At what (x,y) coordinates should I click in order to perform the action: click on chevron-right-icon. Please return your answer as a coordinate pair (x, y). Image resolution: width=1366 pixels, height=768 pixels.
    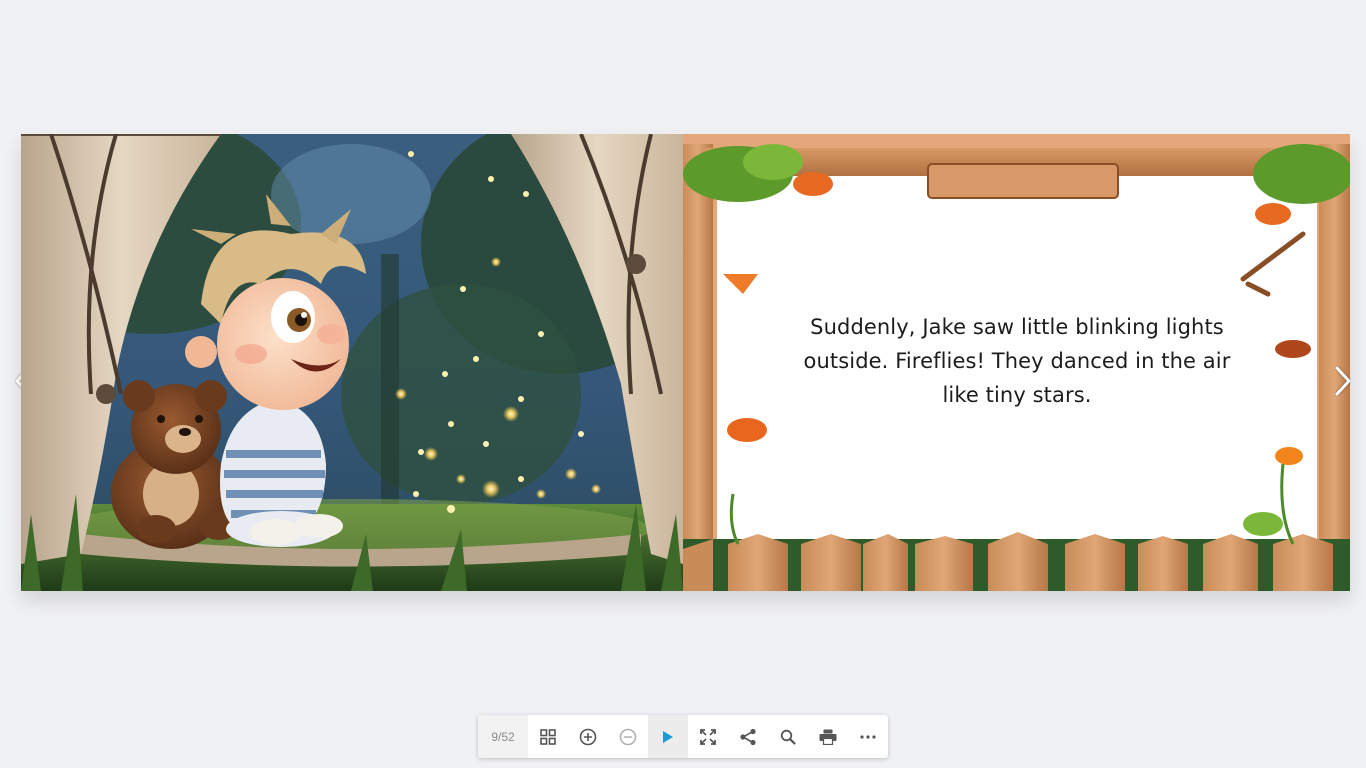
    Looking at the image, I should click on (1343, 381).